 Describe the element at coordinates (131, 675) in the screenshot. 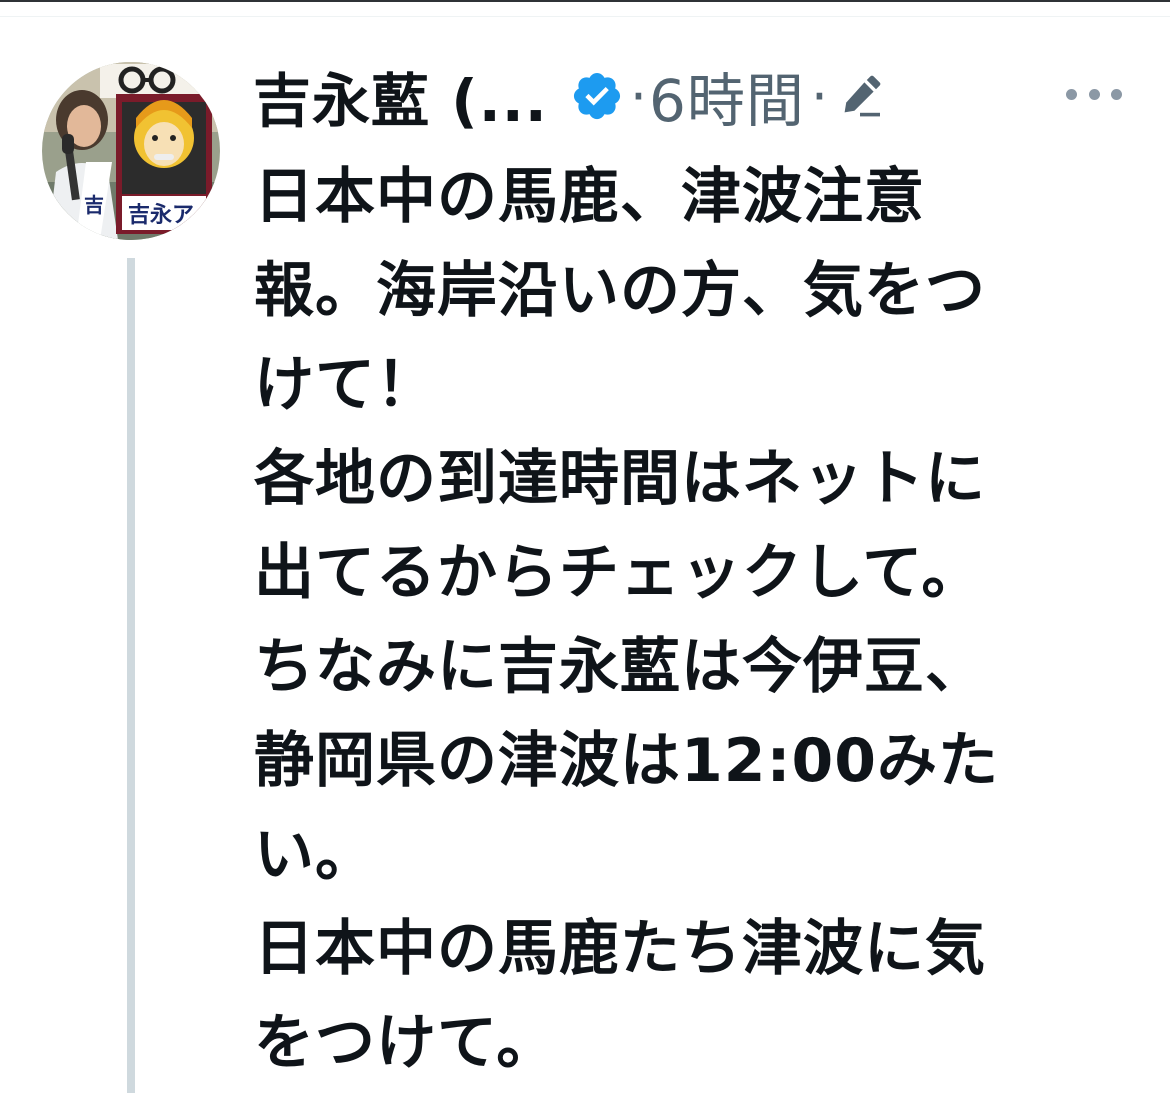

I see `thread-line` at that location.